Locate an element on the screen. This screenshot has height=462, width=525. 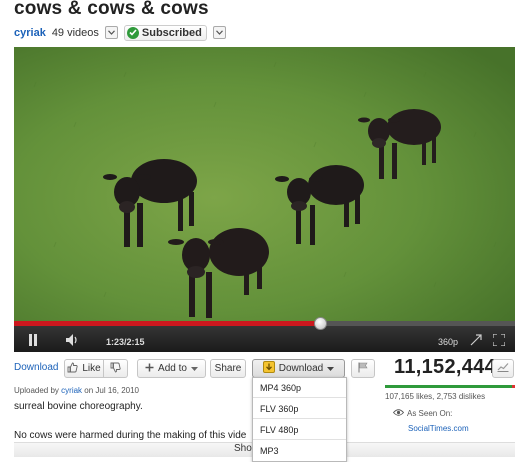
stats-chart-icon is located at coordinates (503, 368).